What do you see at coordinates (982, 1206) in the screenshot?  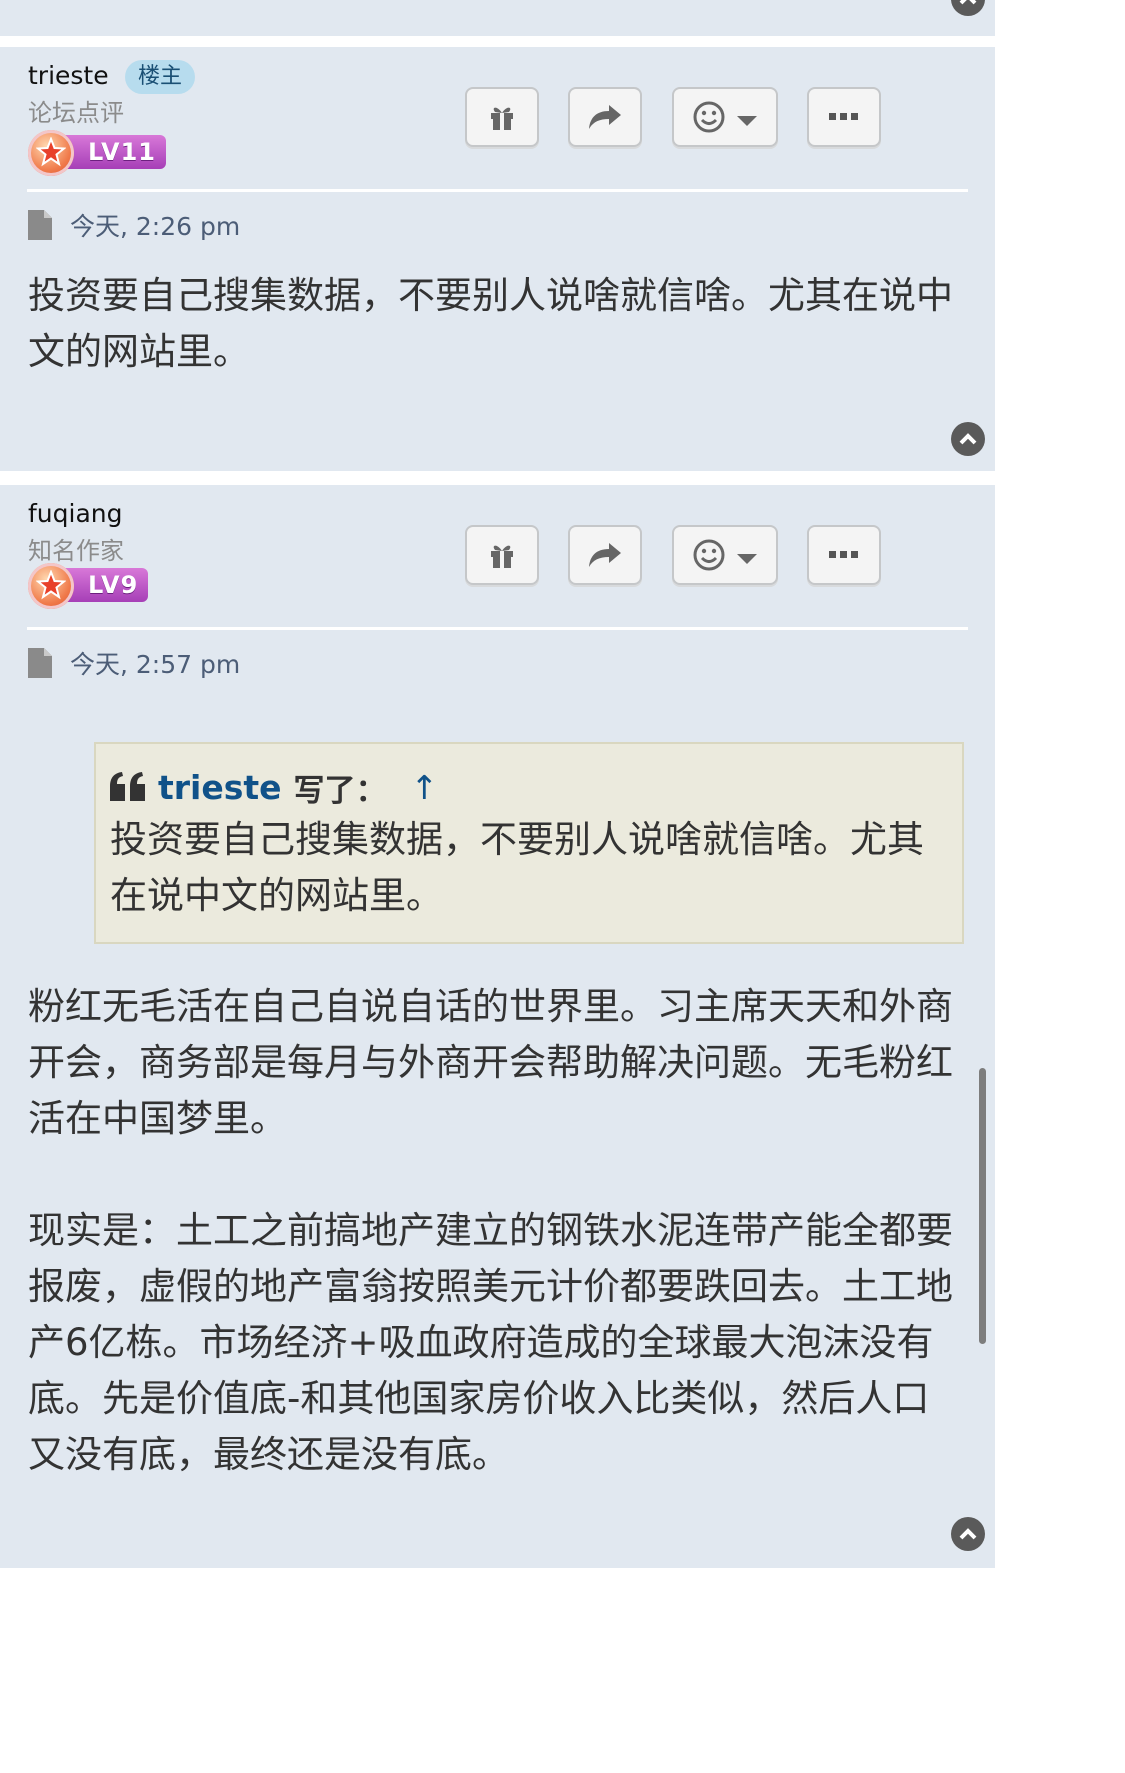 I see `scrollbar-thumb` at bounding box center [982, 1206].